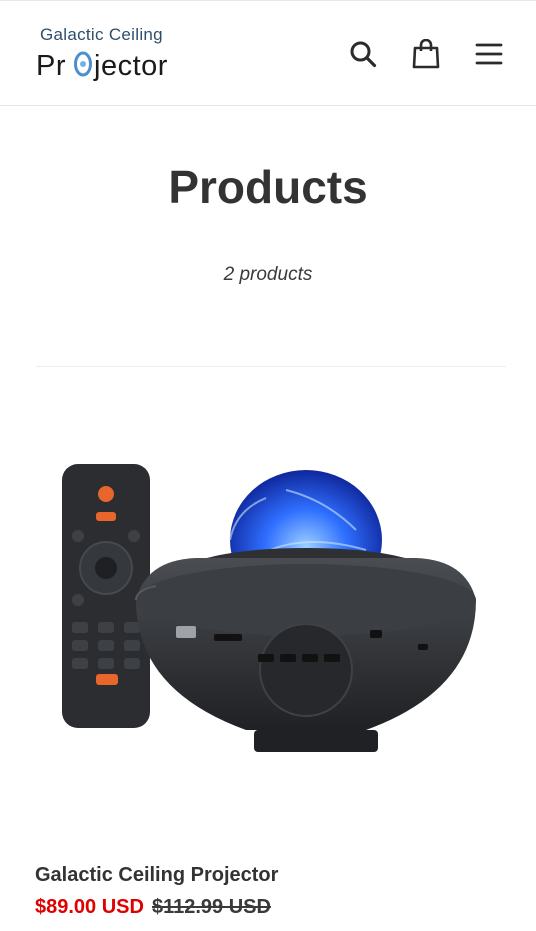 This screenshot has height=931, width=536. Describe the element at coordinates (271, 366) in the screenshot. I see `divider` at that location.